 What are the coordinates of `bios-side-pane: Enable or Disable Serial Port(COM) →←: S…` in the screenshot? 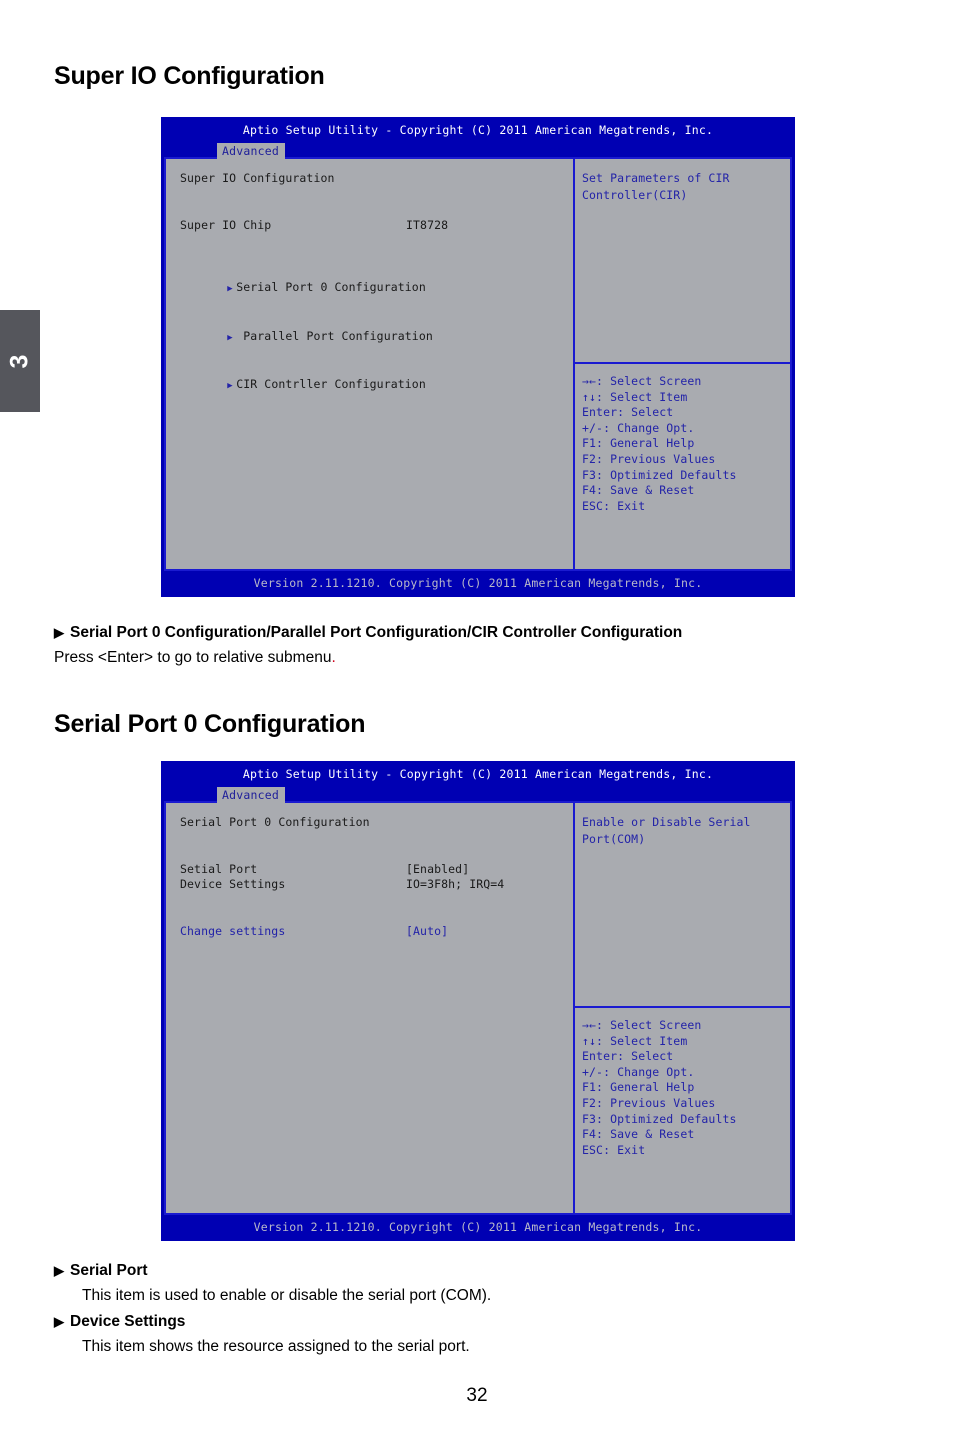 It's located at (682, 1008).